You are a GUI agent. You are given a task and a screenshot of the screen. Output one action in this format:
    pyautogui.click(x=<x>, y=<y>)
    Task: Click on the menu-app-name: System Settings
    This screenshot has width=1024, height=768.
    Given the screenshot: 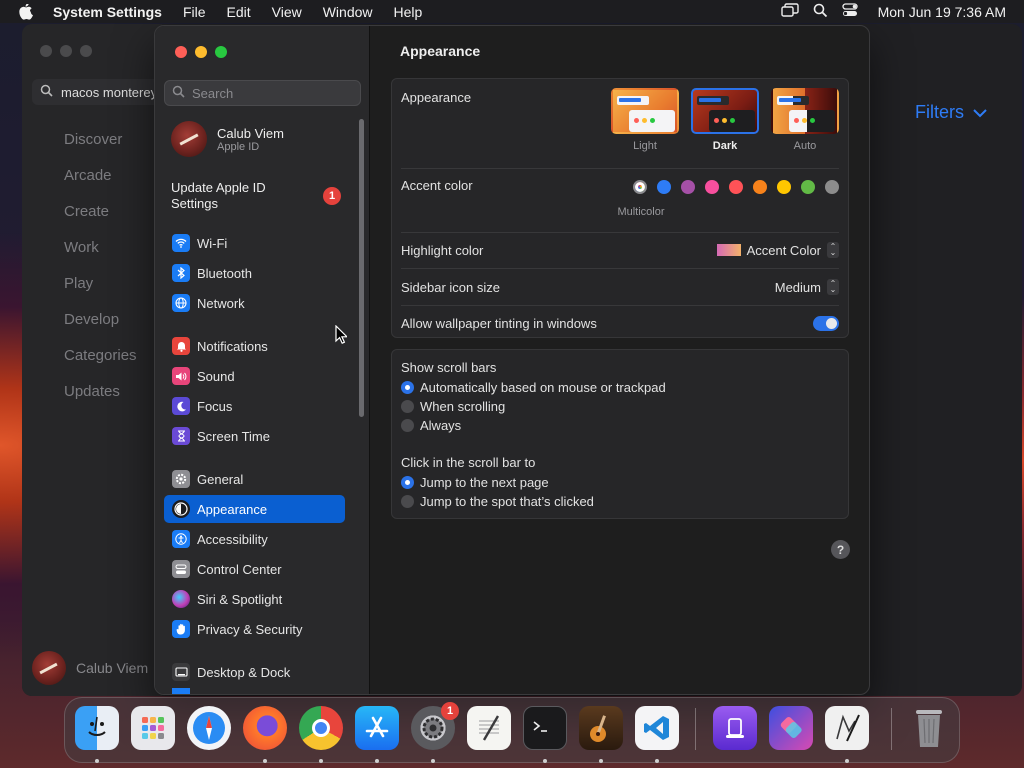 What is the action you would take?
    pyautogui.click(x=107, y=12)
    